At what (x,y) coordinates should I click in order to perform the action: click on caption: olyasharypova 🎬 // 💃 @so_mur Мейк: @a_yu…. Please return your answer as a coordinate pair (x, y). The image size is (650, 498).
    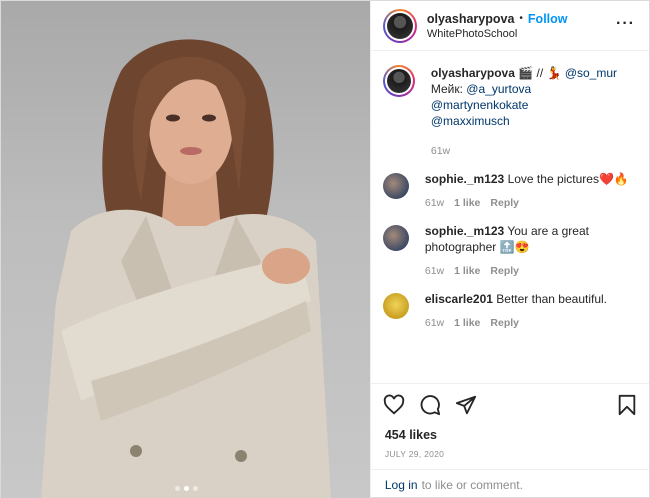
    Looking at the image, I should click on (509, 111).